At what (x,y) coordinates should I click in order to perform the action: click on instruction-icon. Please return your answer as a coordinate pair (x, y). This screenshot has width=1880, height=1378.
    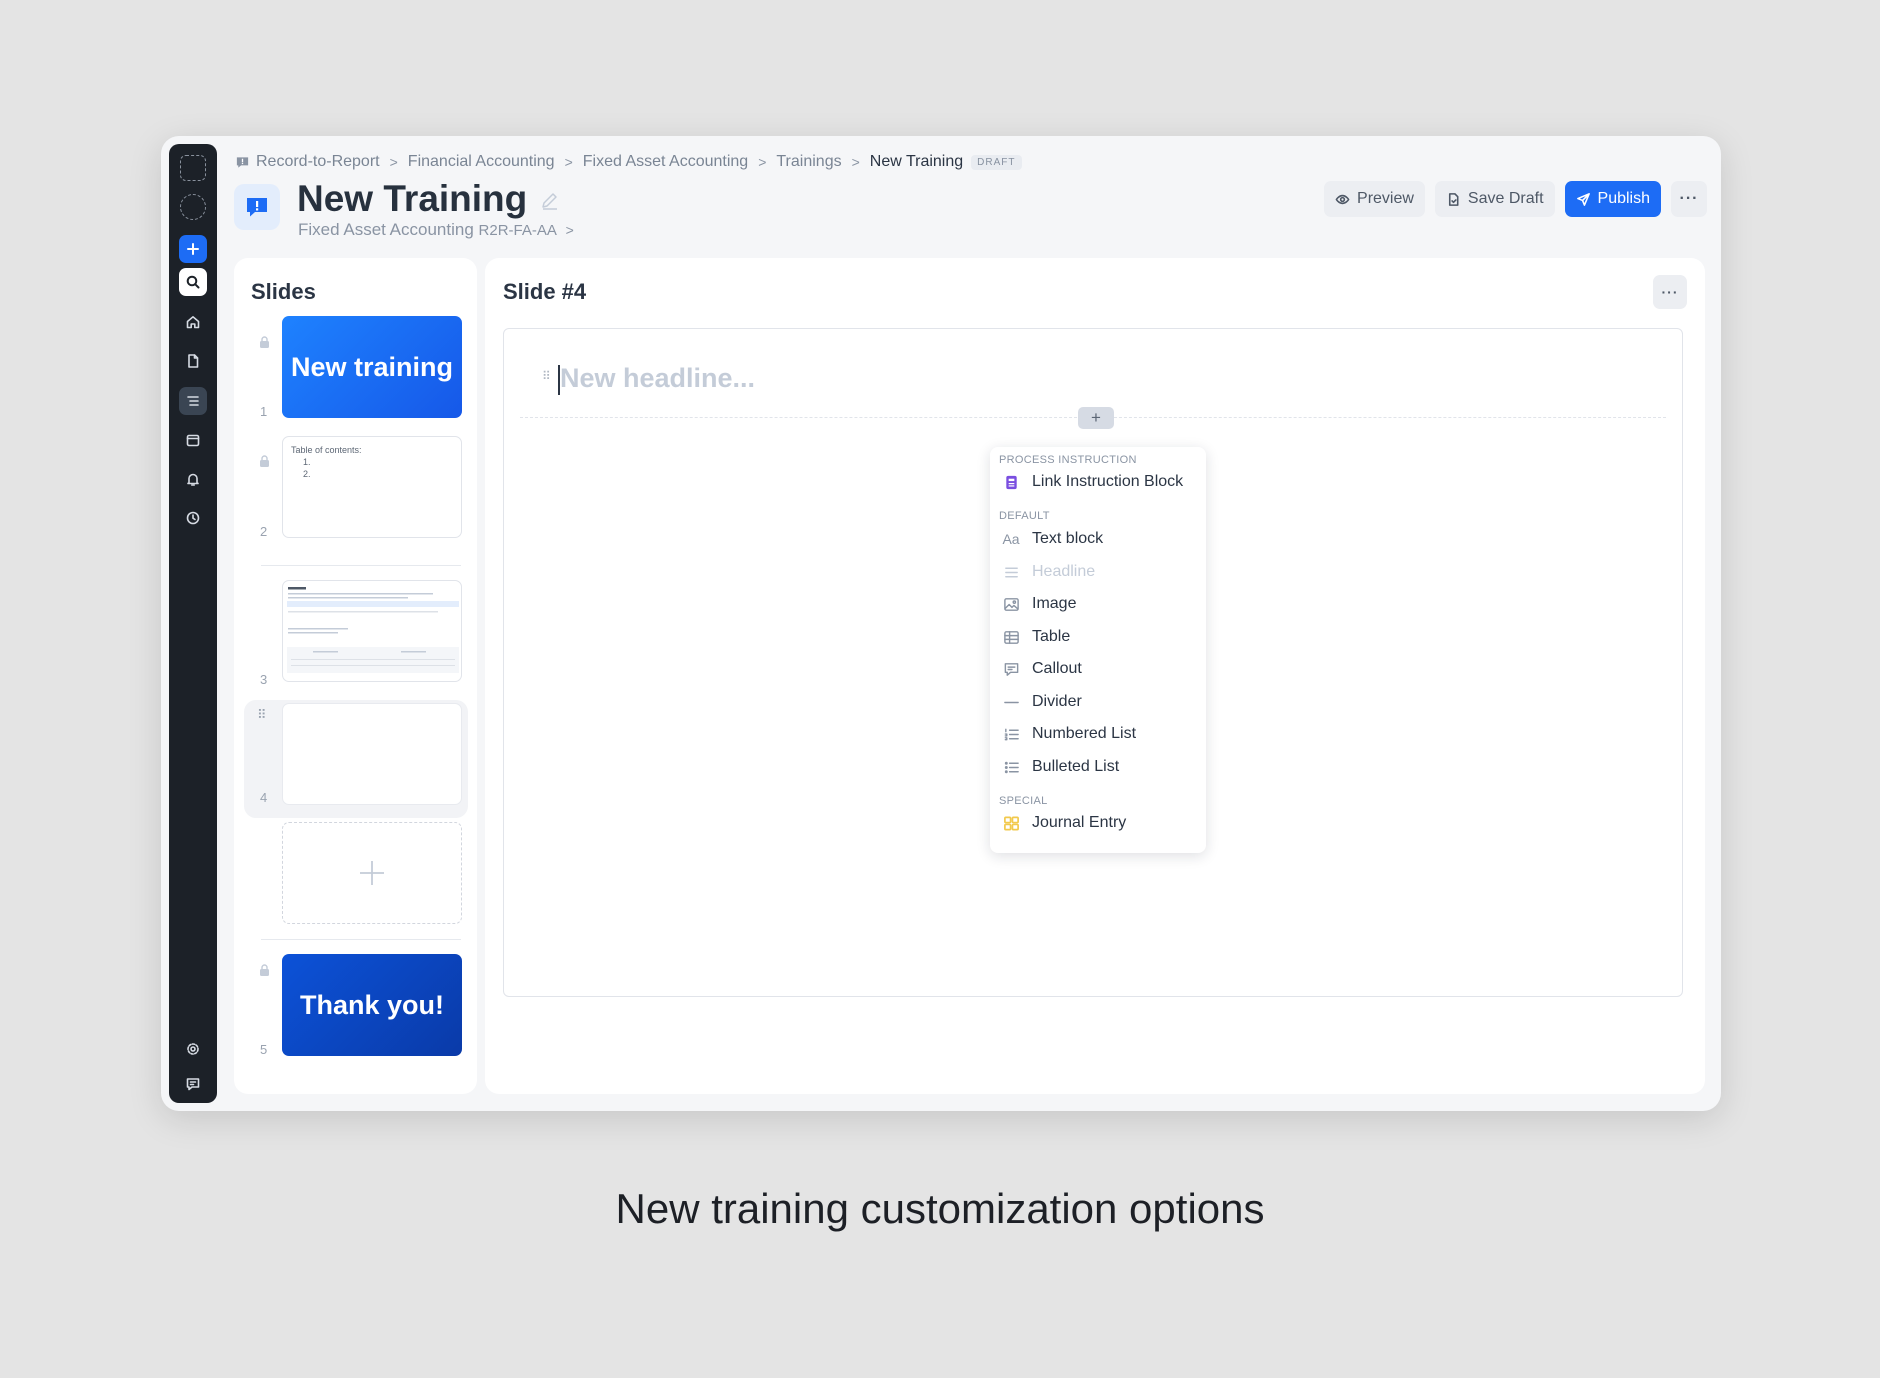
    Looking at the image, I should click on (1011, 482).